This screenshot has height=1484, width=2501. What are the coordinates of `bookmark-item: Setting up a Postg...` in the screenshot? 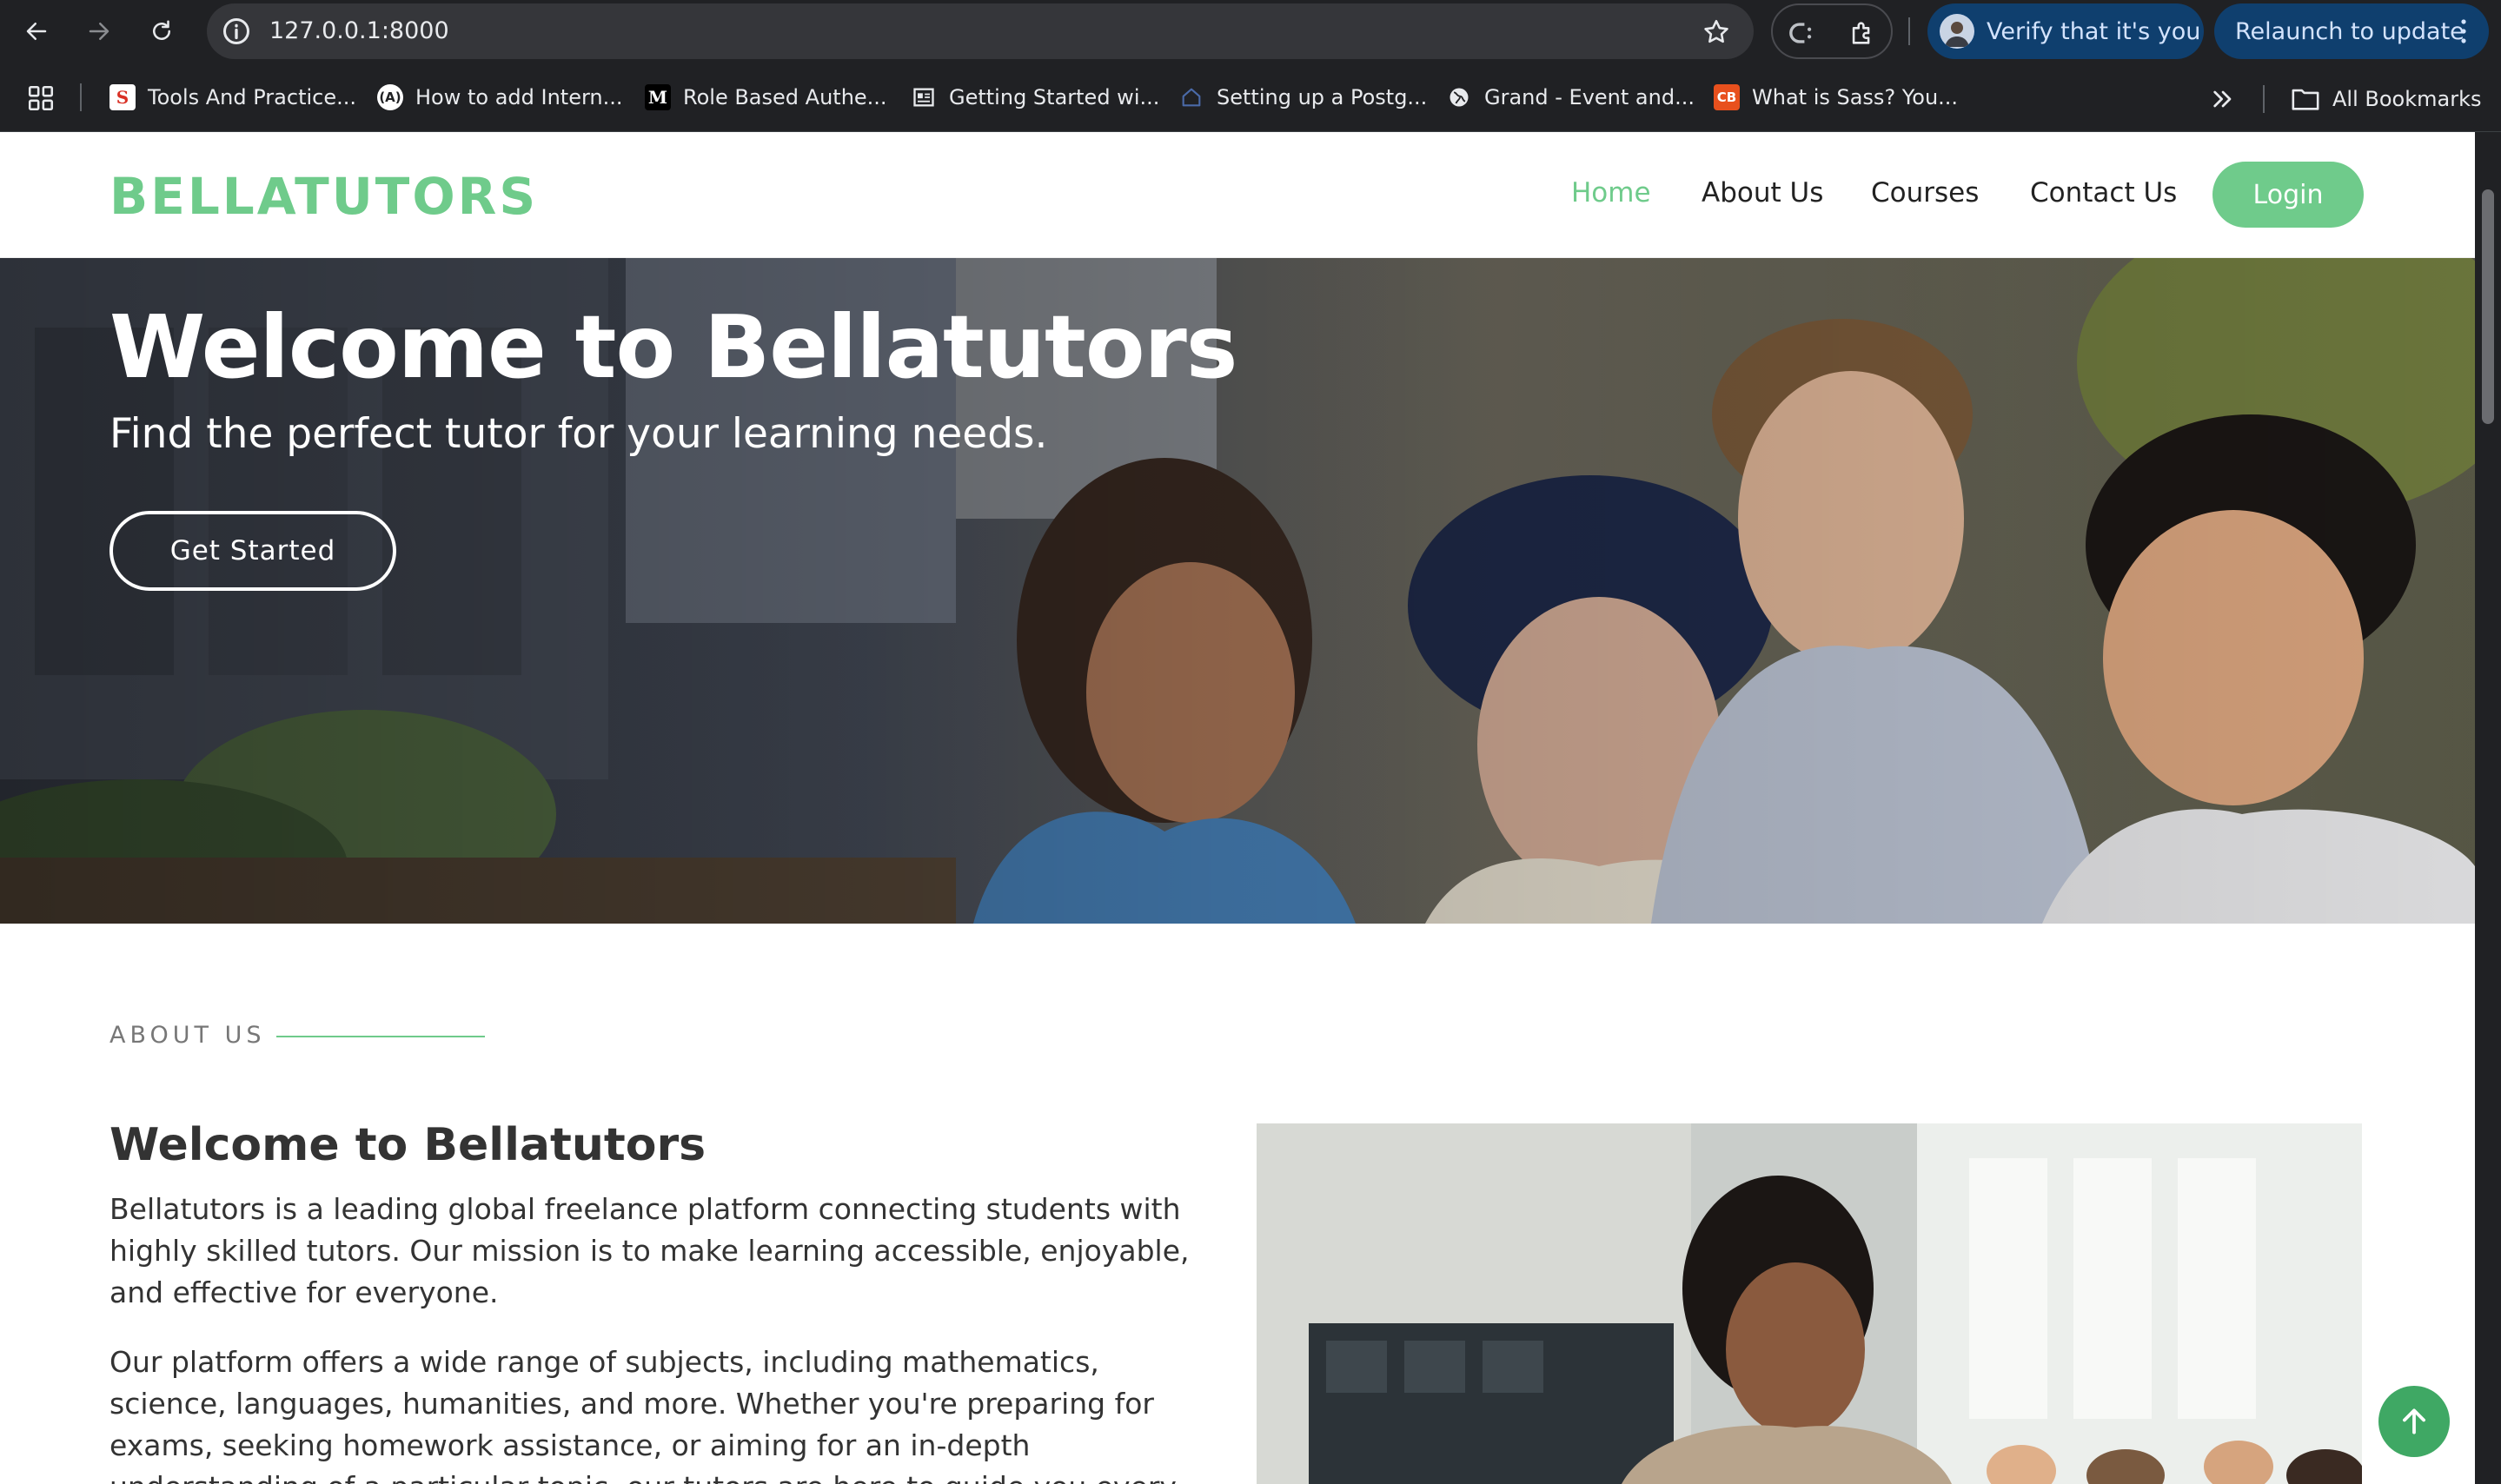 It's located at (1302, 97).